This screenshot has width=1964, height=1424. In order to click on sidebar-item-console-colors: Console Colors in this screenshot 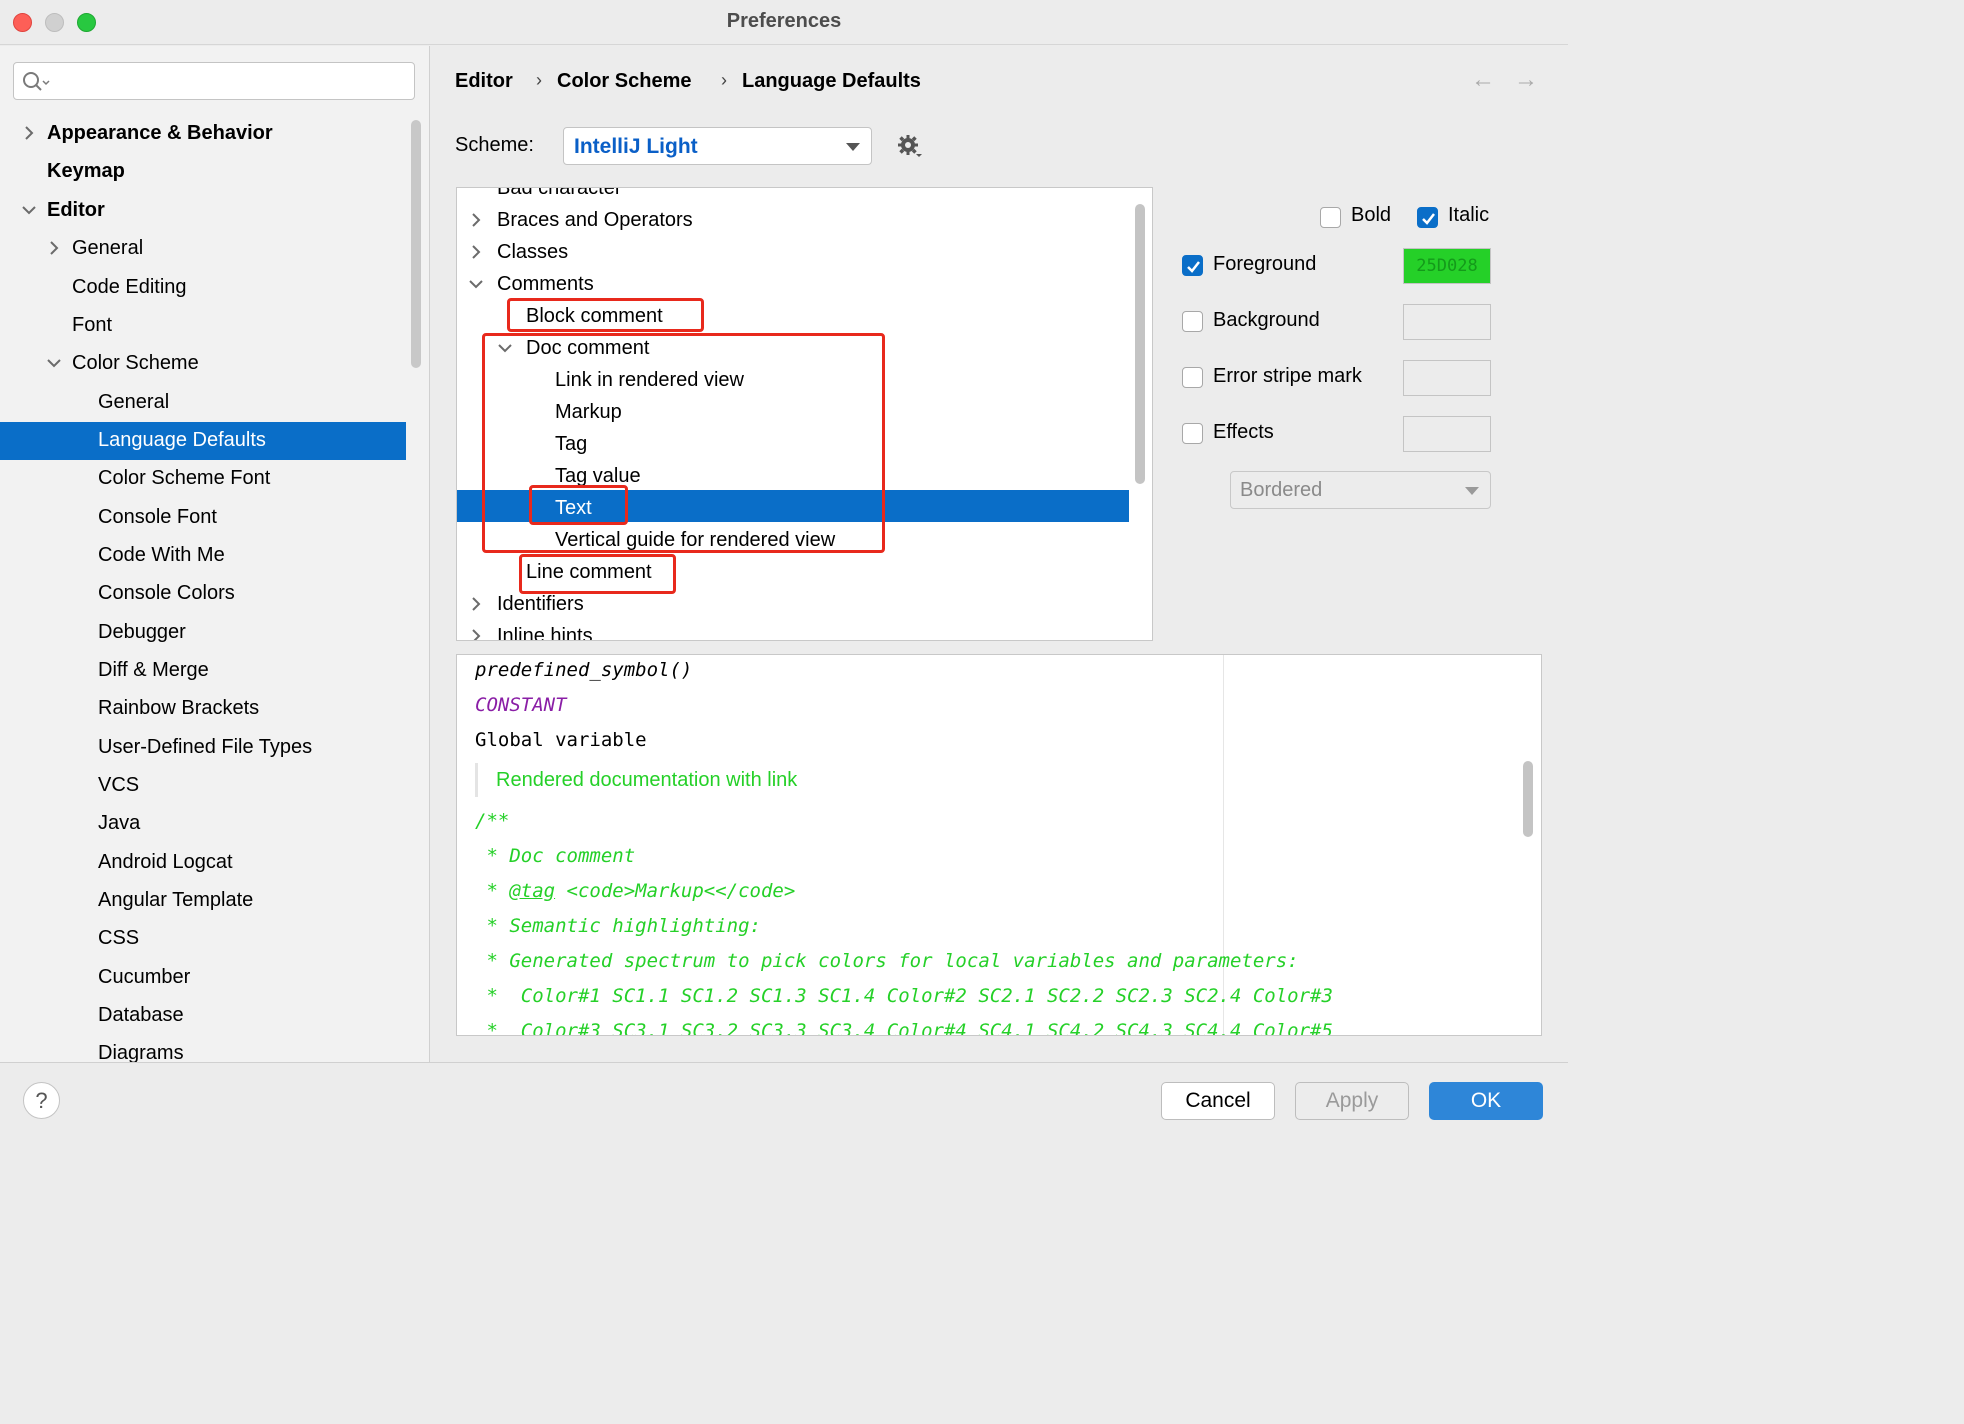, I will do `click(166, 593)`.